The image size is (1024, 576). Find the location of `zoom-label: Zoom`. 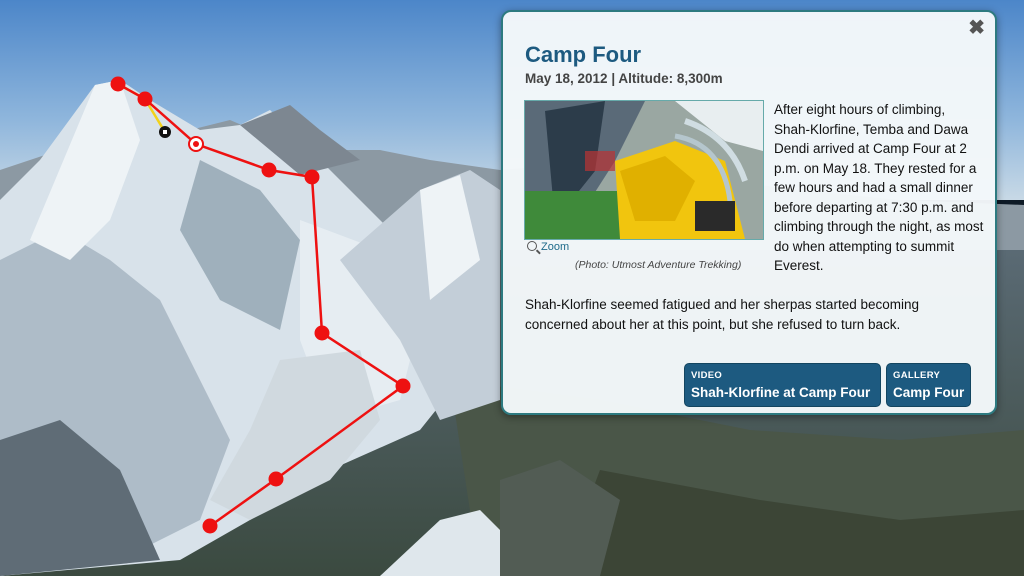

zoom-label: Zoom is located at coordinates (555, 247).